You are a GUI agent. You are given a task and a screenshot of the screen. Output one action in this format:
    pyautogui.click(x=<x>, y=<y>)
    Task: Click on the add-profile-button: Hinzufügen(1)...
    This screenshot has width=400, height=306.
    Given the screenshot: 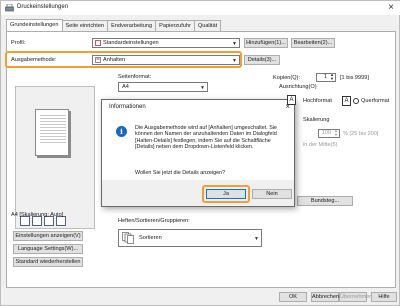 What is the action you would take?
    pyautogui.click(x=266, y=43)
    